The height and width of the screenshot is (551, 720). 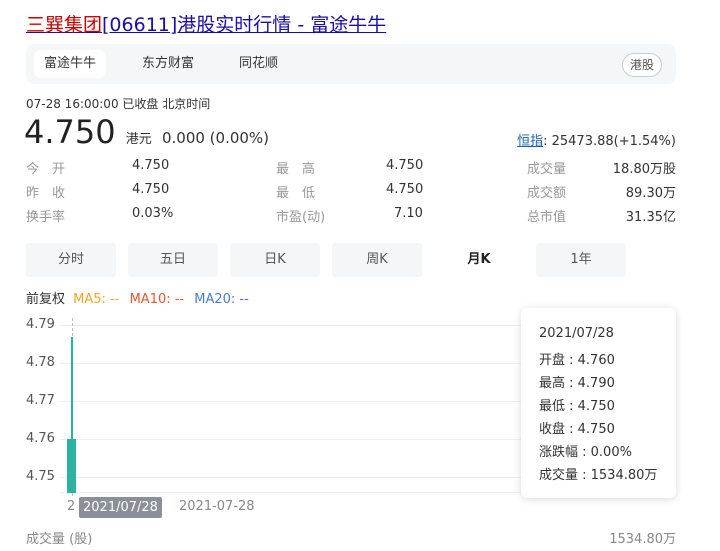 I want to click on market-badge: 港股, so click(x=641, y=65).